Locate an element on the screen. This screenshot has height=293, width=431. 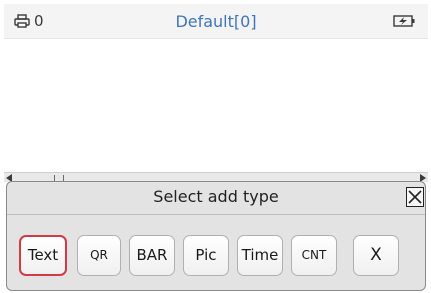
battery-charging-icon is located at coordinates (404, 21).